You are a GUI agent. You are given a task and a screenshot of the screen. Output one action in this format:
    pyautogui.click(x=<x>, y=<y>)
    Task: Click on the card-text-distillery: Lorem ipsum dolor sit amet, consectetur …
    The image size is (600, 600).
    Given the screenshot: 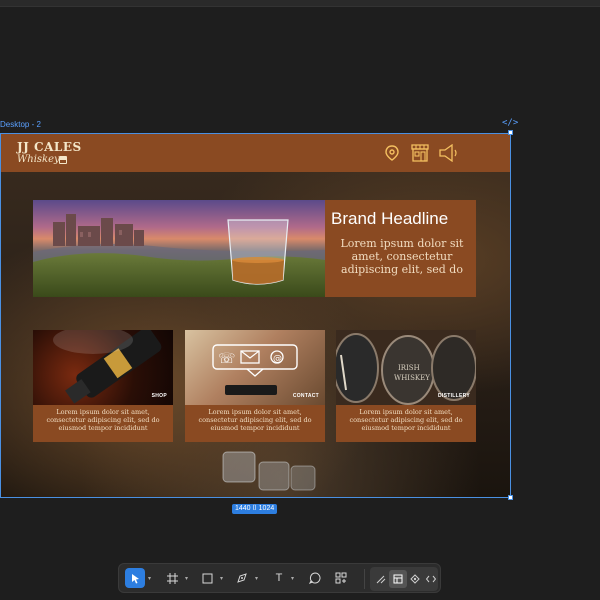 What is the action you would take?
    pyautogui.click(x=406, y=423)
    